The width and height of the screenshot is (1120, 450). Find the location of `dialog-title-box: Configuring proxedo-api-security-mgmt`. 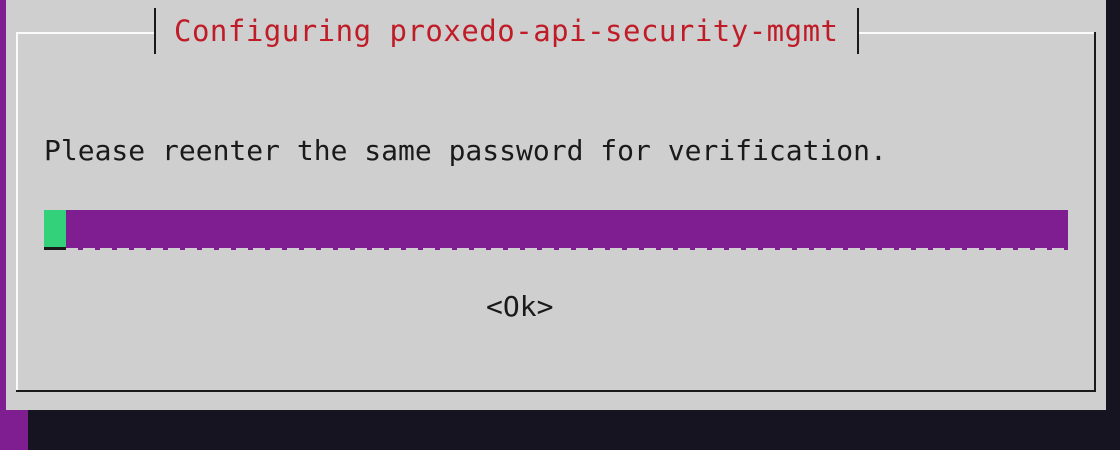

dialog-title-box: Configuring proxedo-api-security-mgmt is located at coordinates (506, 31).